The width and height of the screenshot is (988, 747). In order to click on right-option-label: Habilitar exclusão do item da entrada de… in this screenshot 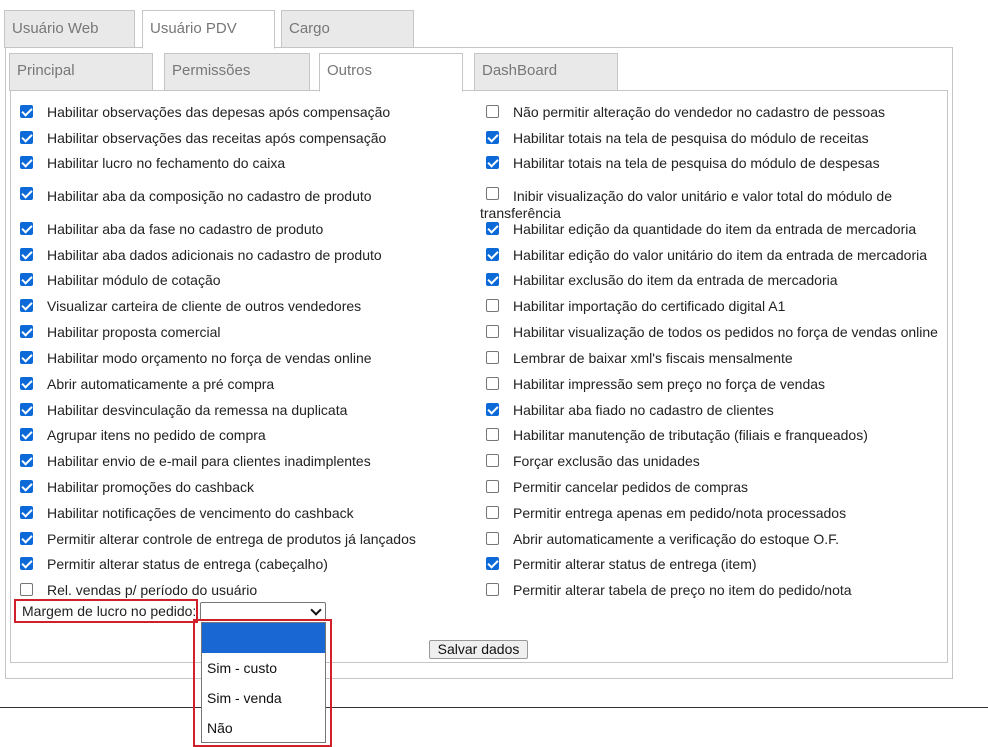, I will do `click(675, 280)`.